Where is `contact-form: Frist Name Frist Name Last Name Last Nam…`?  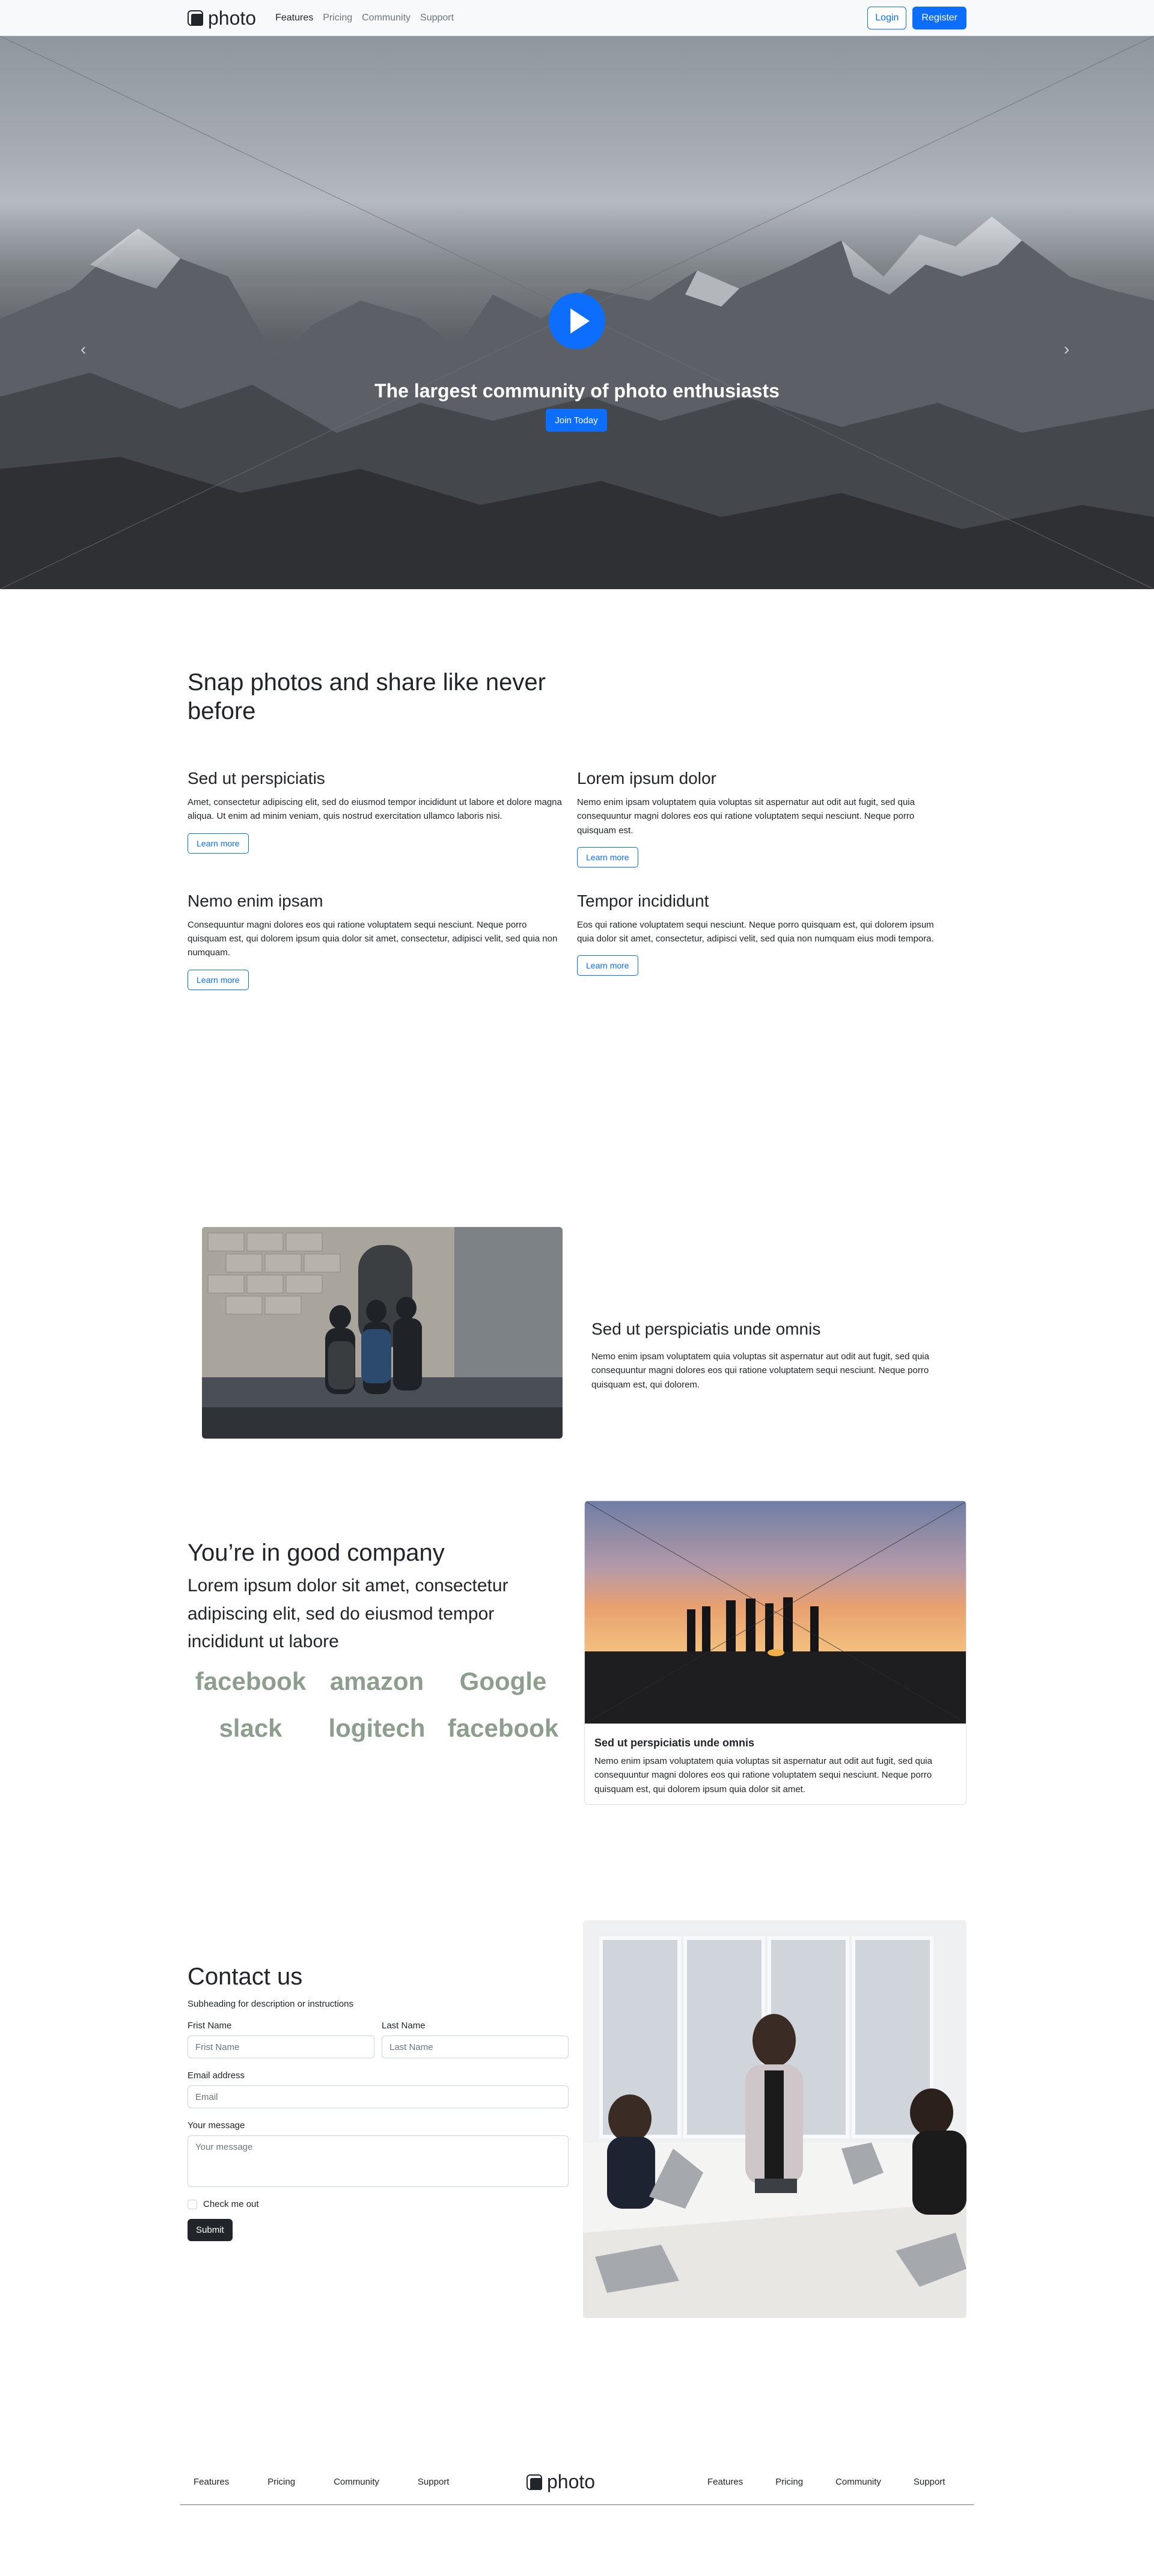 contact-form: Frist Name Frist Name Last Name Last Nam… is located at coordinates (378, 2131).